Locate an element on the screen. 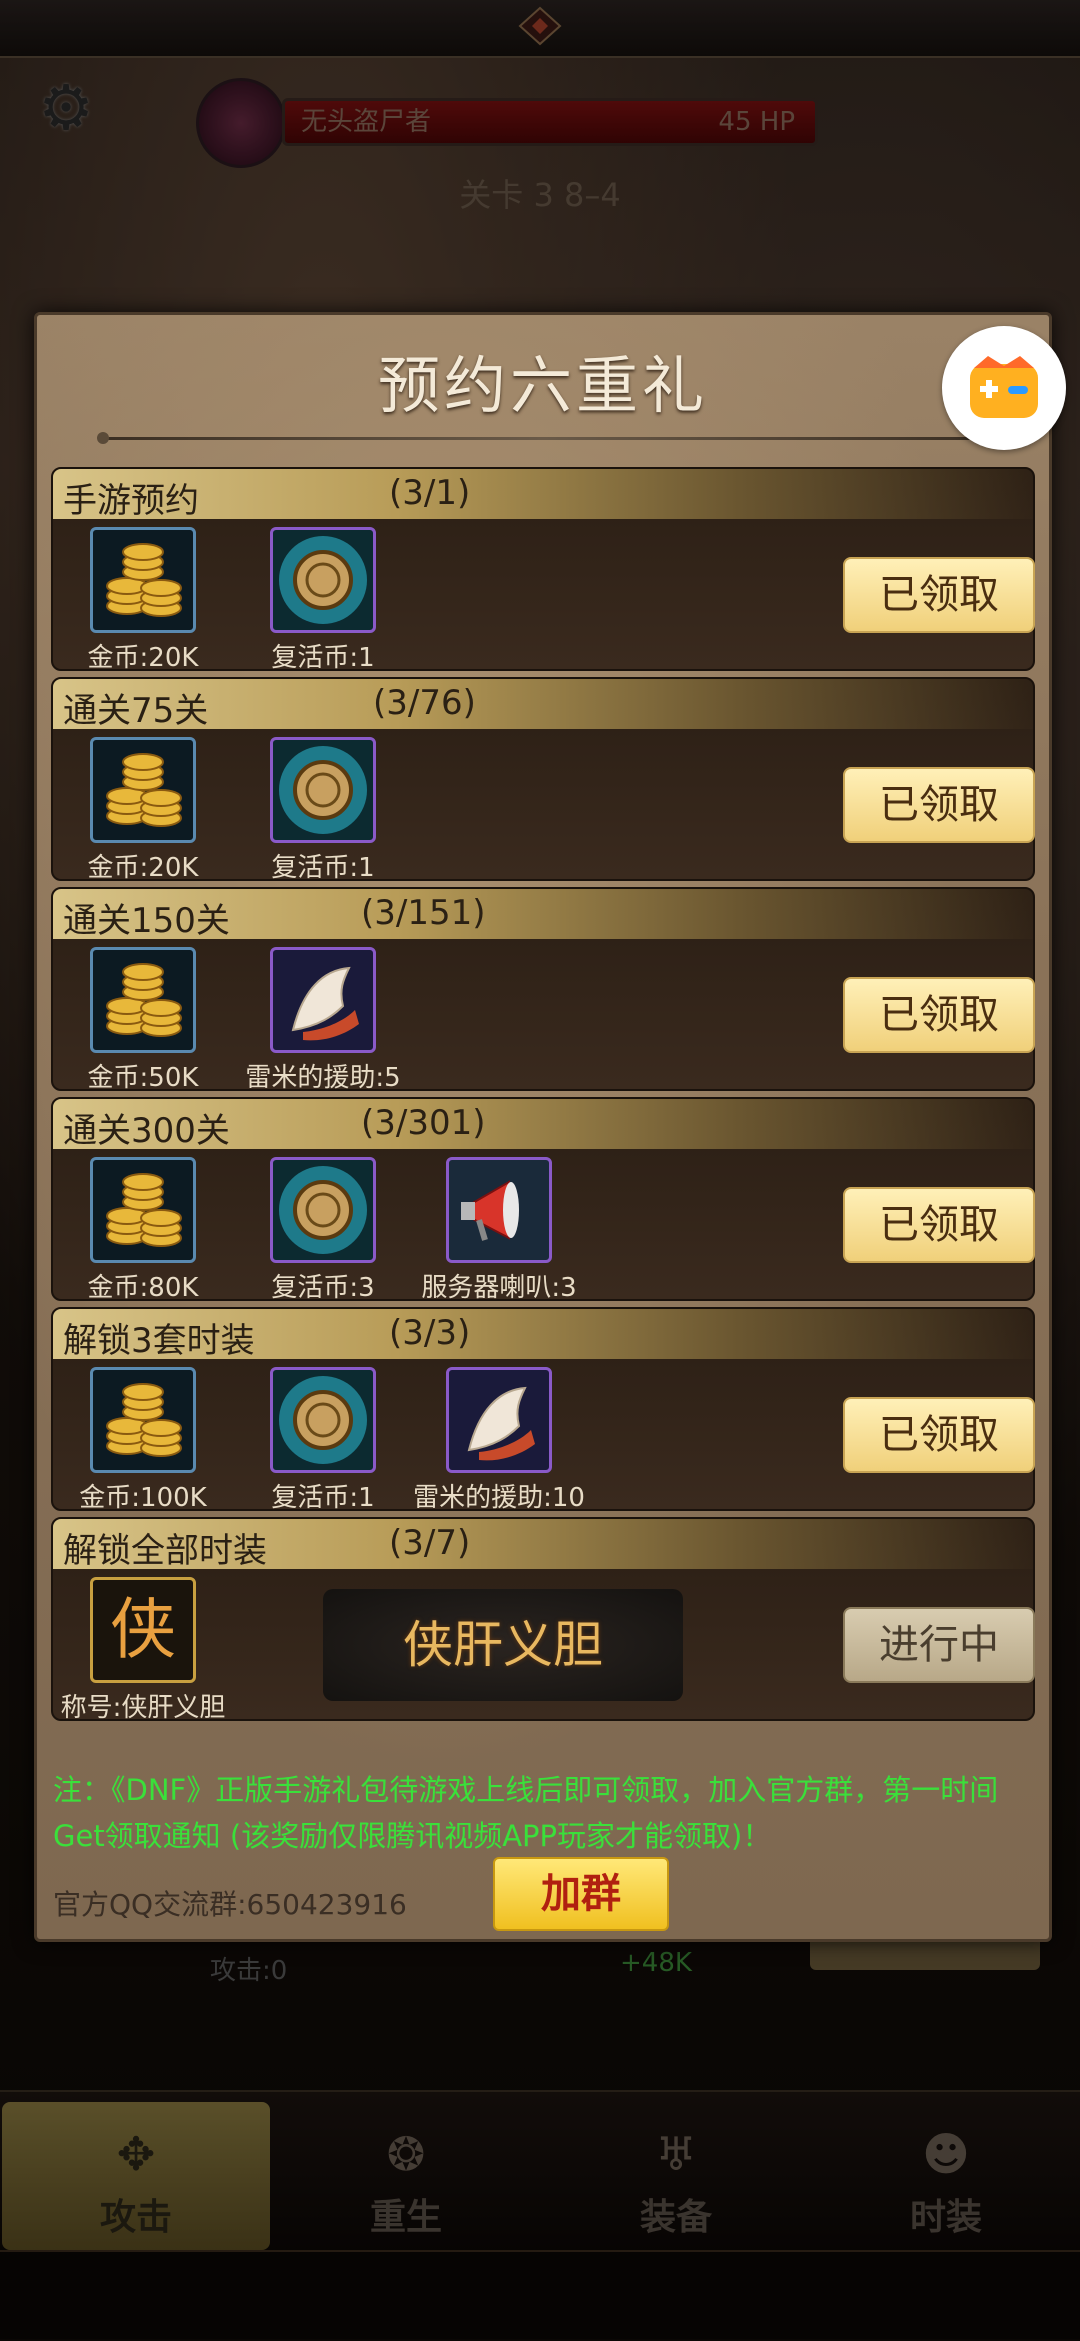  item-label: 雷米的援助:5 is located at coordinates (323, 1078).